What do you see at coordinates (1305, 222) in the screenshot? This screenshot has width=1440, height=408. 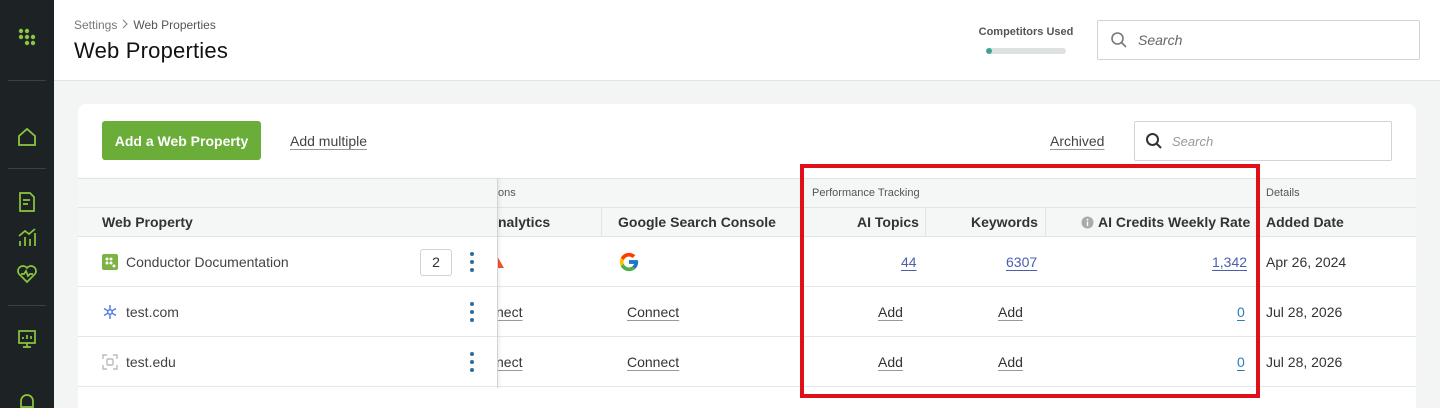 I see `column-added-date: Added Date` at bounding box center [1305, 222].